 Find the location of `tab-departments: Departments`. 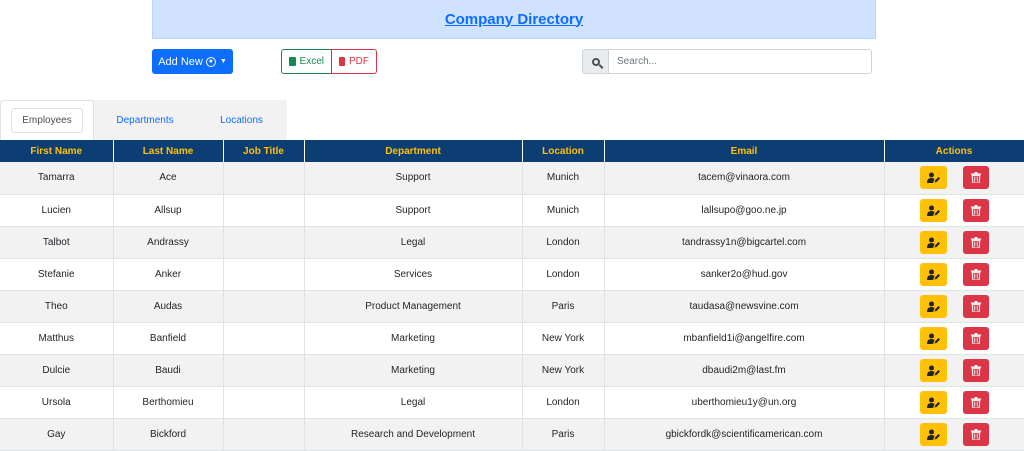

tab-departments: Departments is located at coordinates (145, 120).